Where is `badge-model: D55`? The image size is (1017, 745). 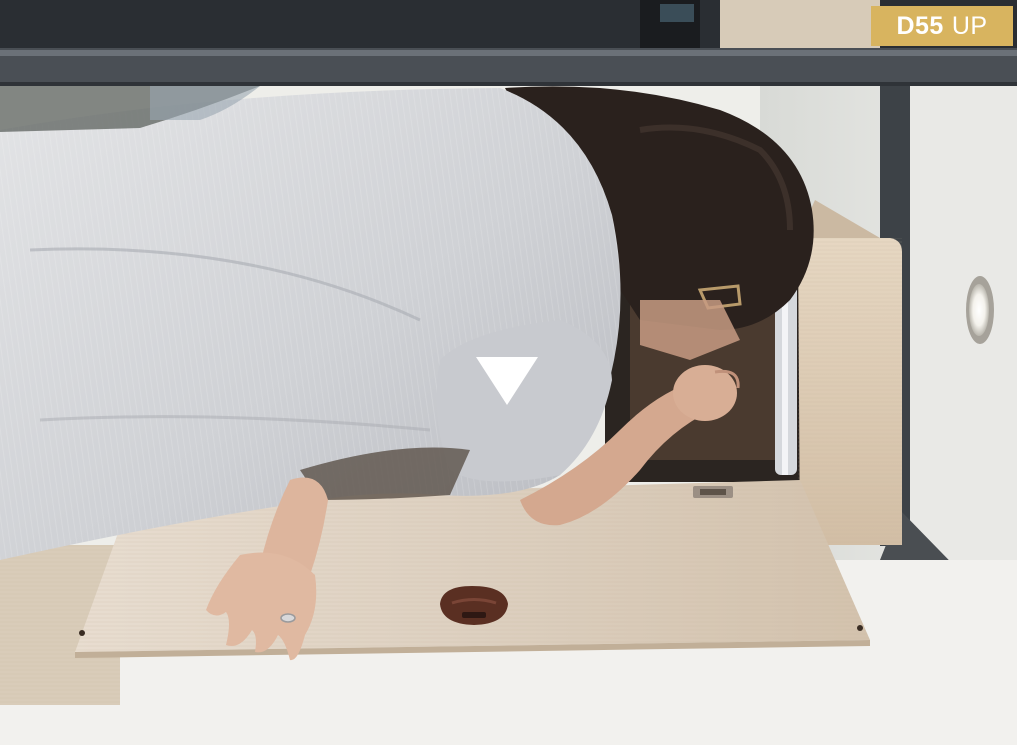 badge-model: D55 is located at coordinates (920, 25).